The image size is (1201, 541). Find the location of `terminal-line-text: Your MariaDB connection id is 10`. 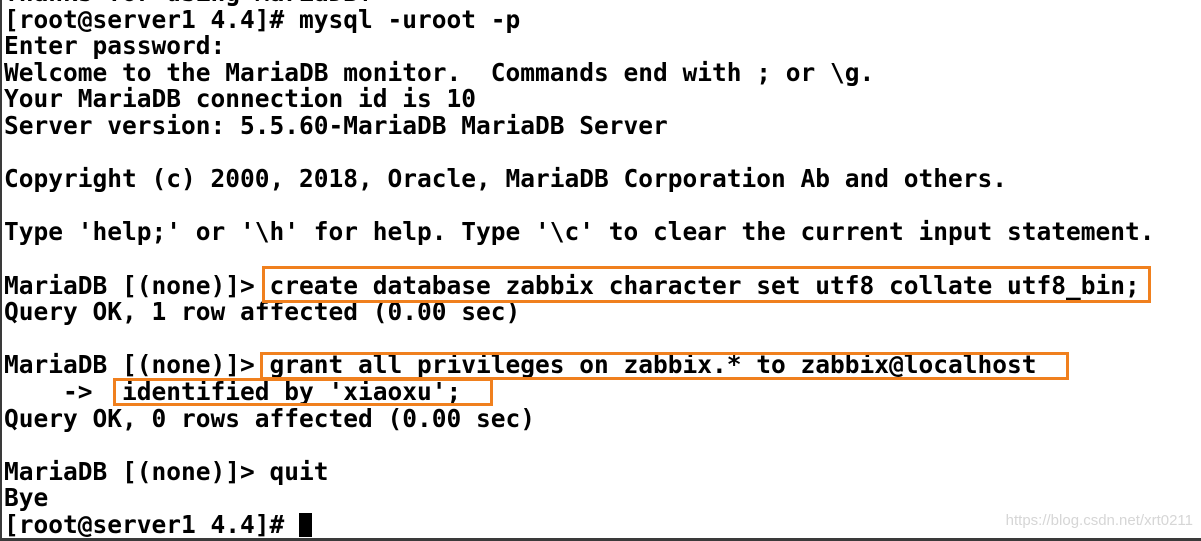

terminal-line-text: Your MariaDB connection id is 10 is located at coordinates (240, 99).